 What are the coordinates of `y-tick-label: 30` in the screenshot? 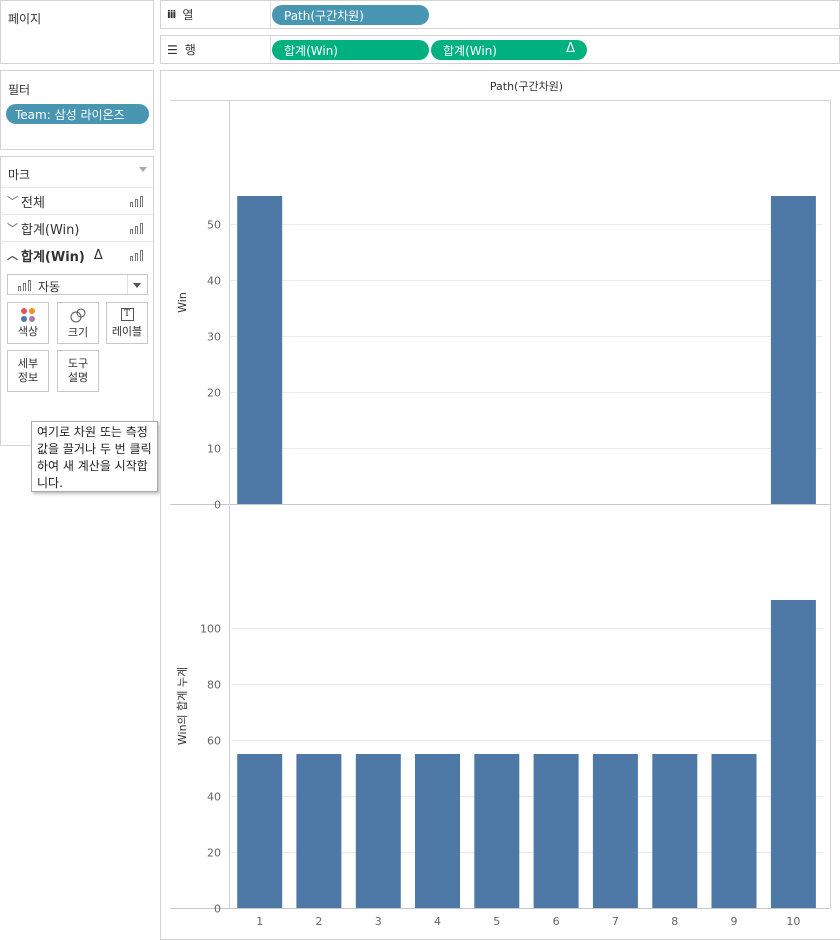 It's located at (214, 337).